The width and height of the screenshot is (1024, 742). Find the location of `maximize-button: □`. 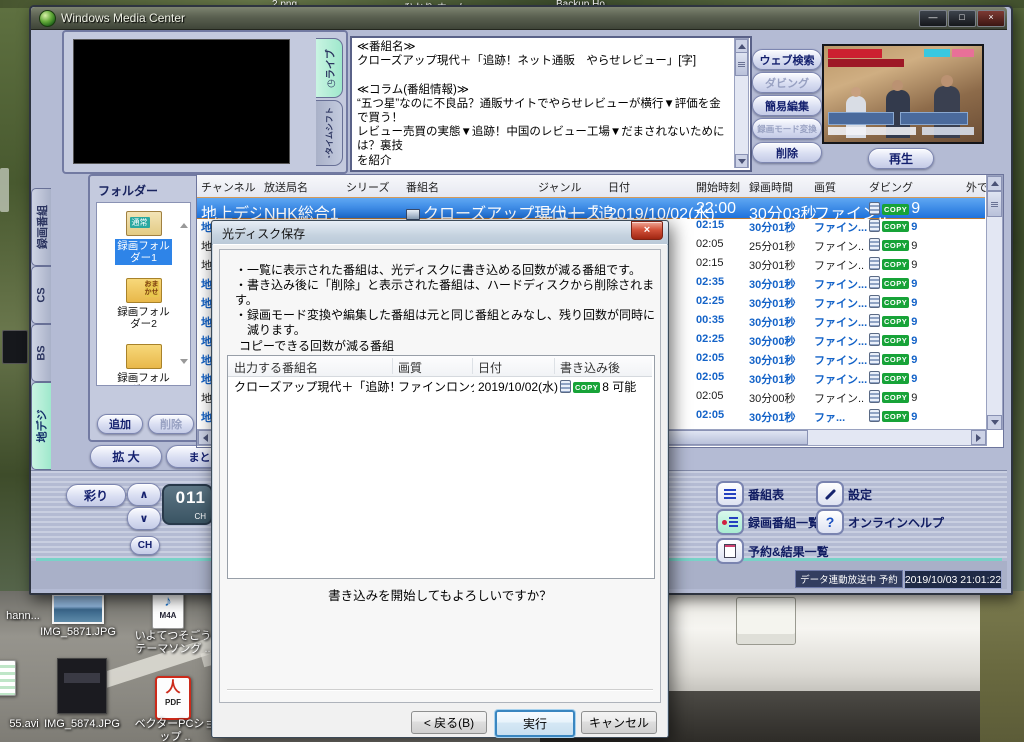

maximize-button: □ is located at coordinates (962, 18).